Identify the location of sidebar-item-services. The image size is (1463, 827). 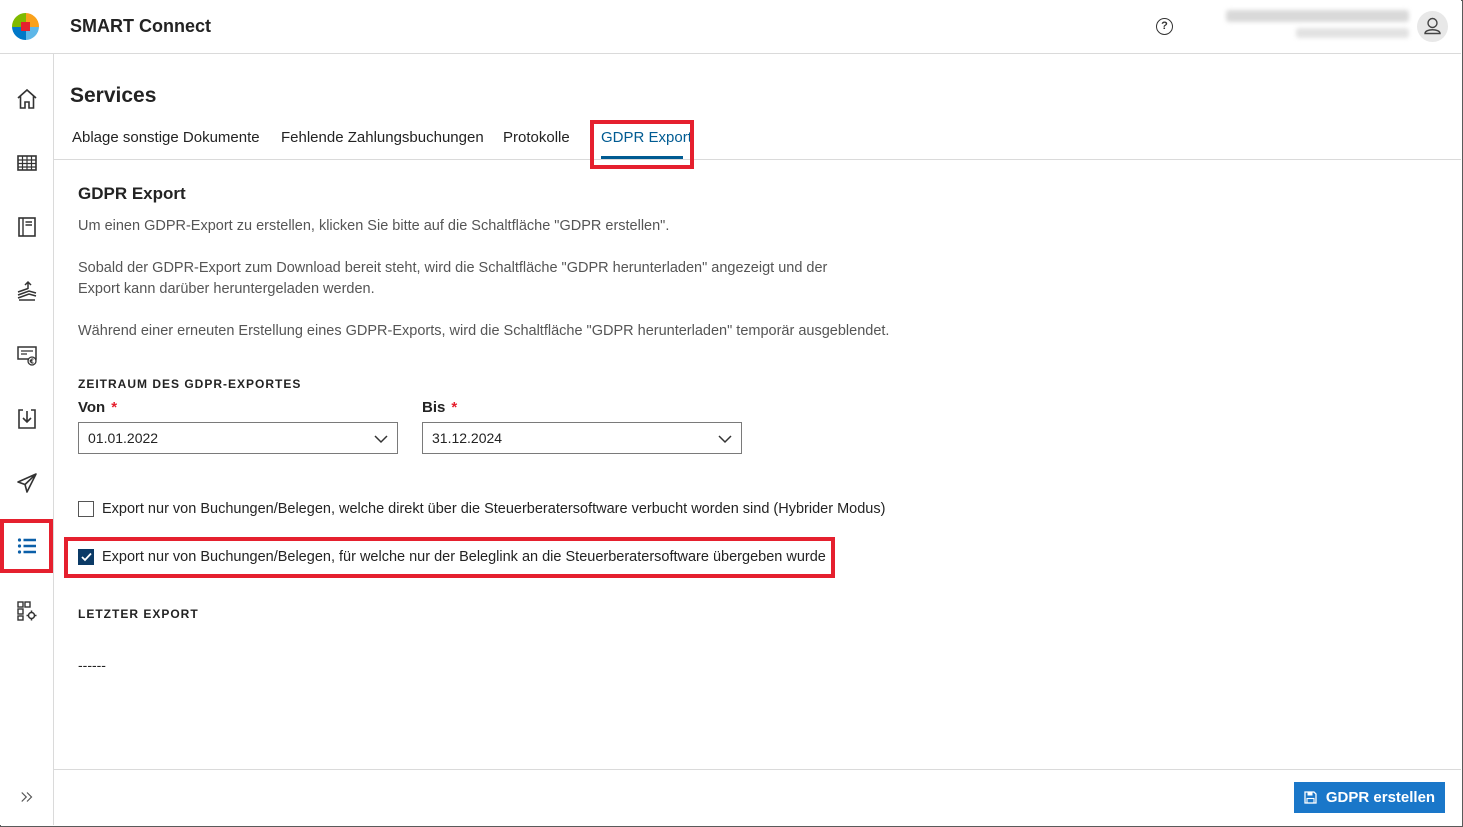
(26, 546).